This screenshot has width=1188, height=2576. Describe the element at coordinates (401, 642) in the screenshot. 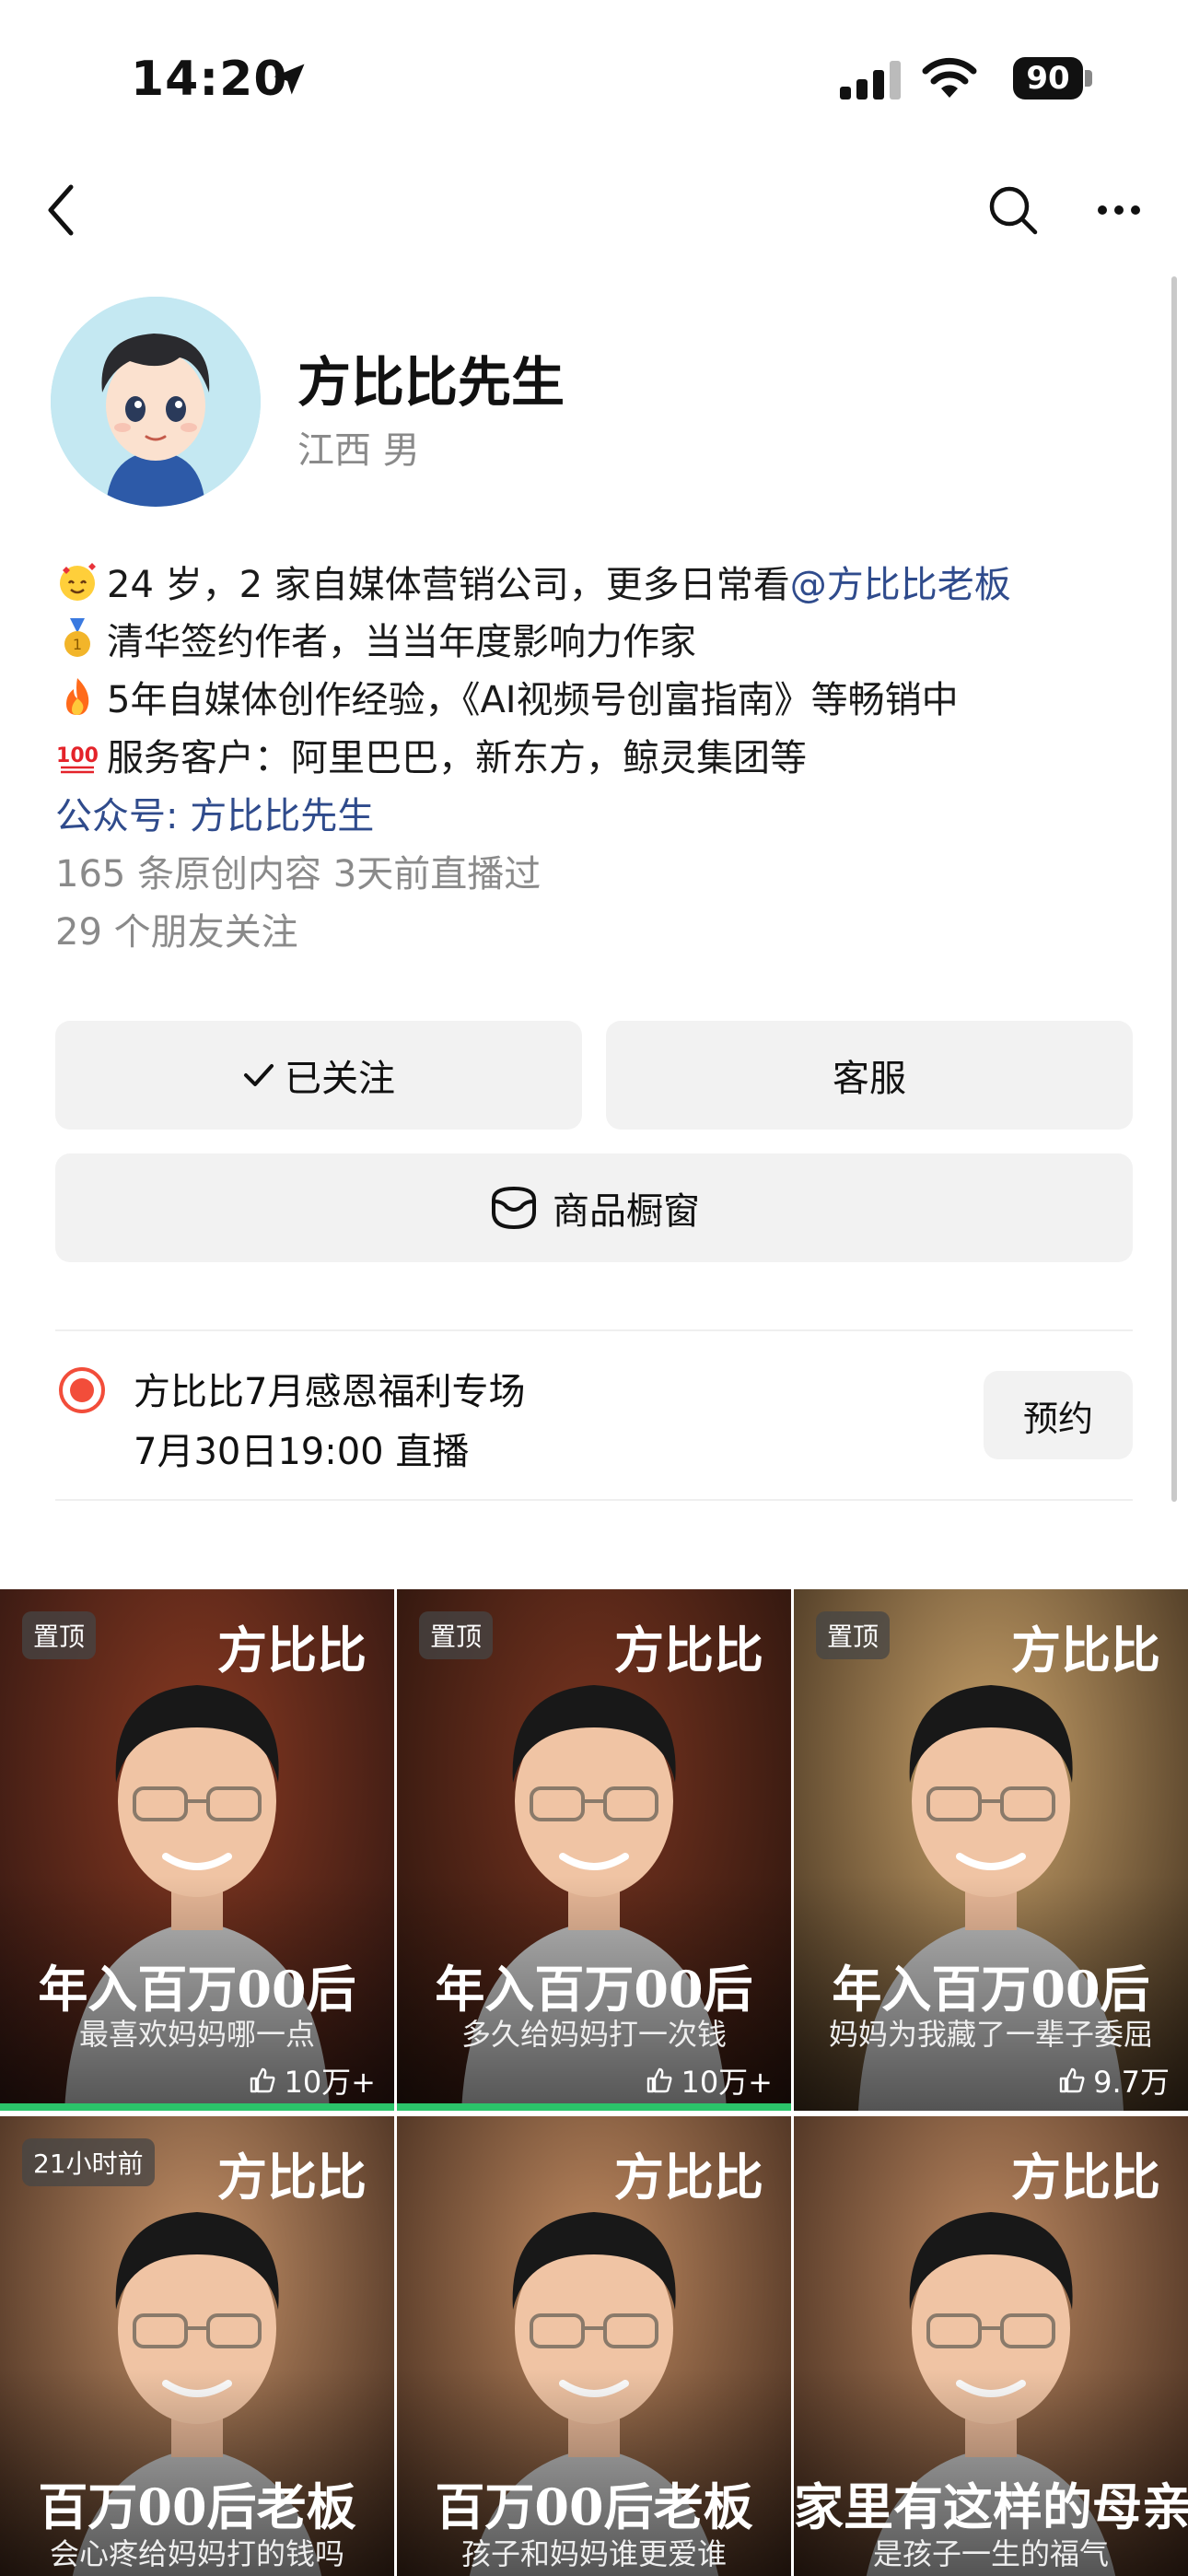

I see `bio-text-2: 清华签约作者，当当年度影响力作家` at that location.